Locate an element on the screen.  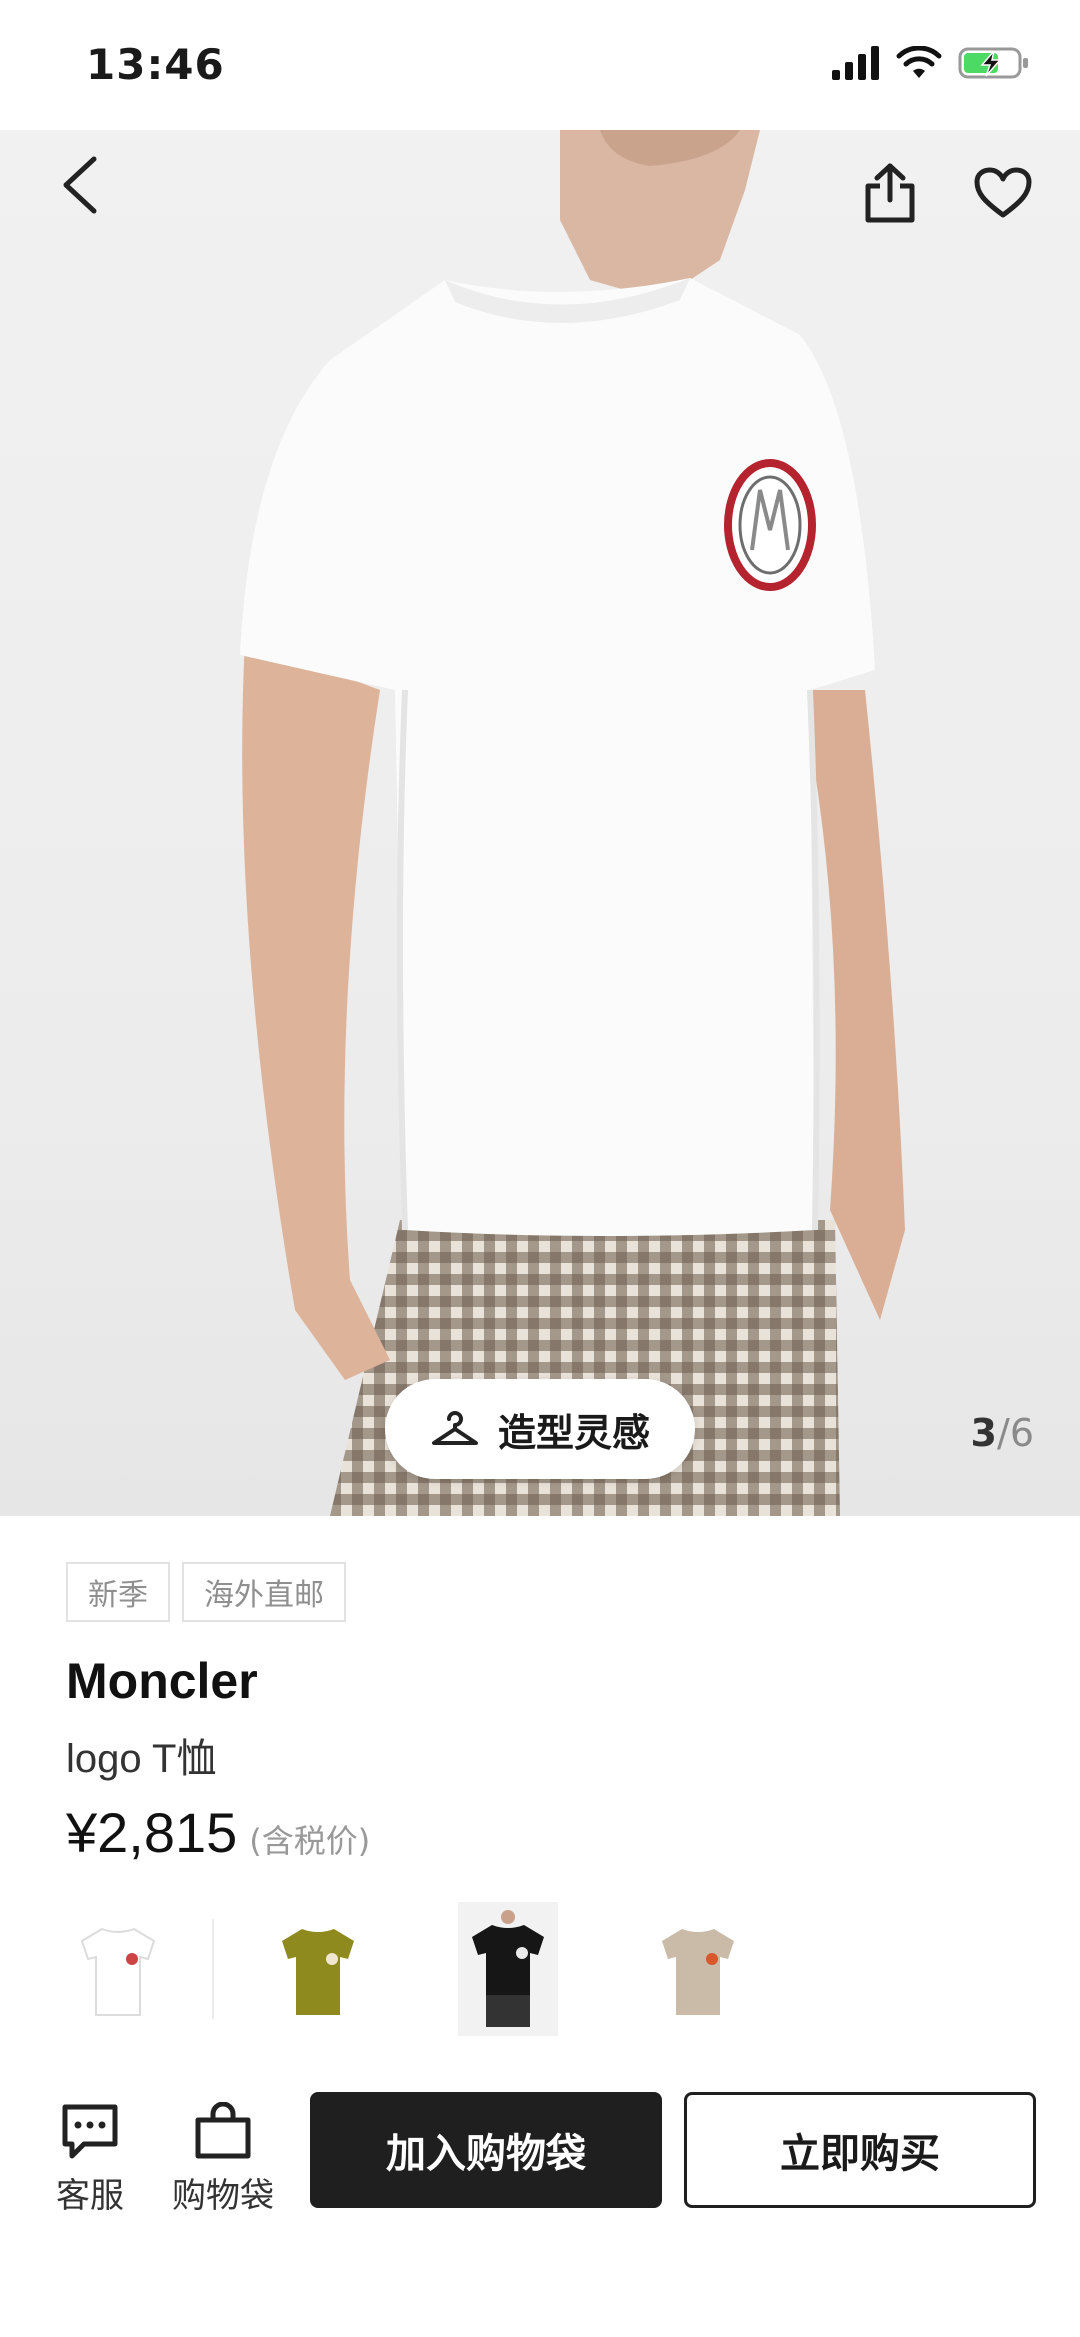
battery-charging-icon is located at coordinates (993, 63).